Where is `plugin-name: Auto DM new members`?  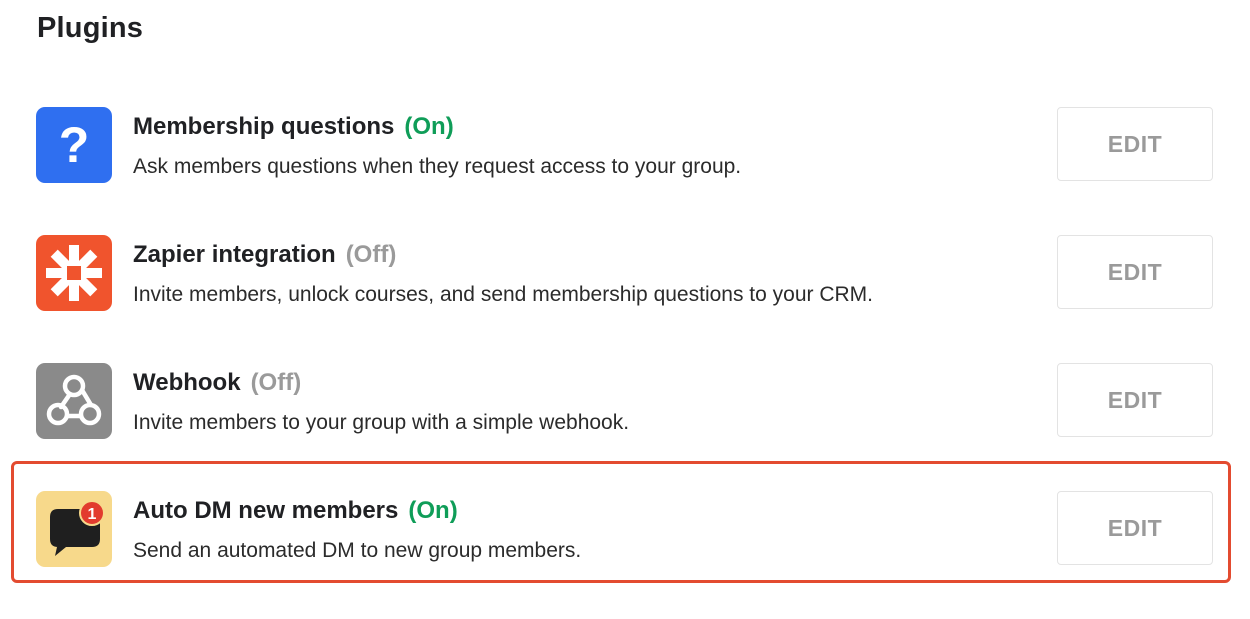
plugin-name: Auto DM new members is located at coordinates (266, 510).